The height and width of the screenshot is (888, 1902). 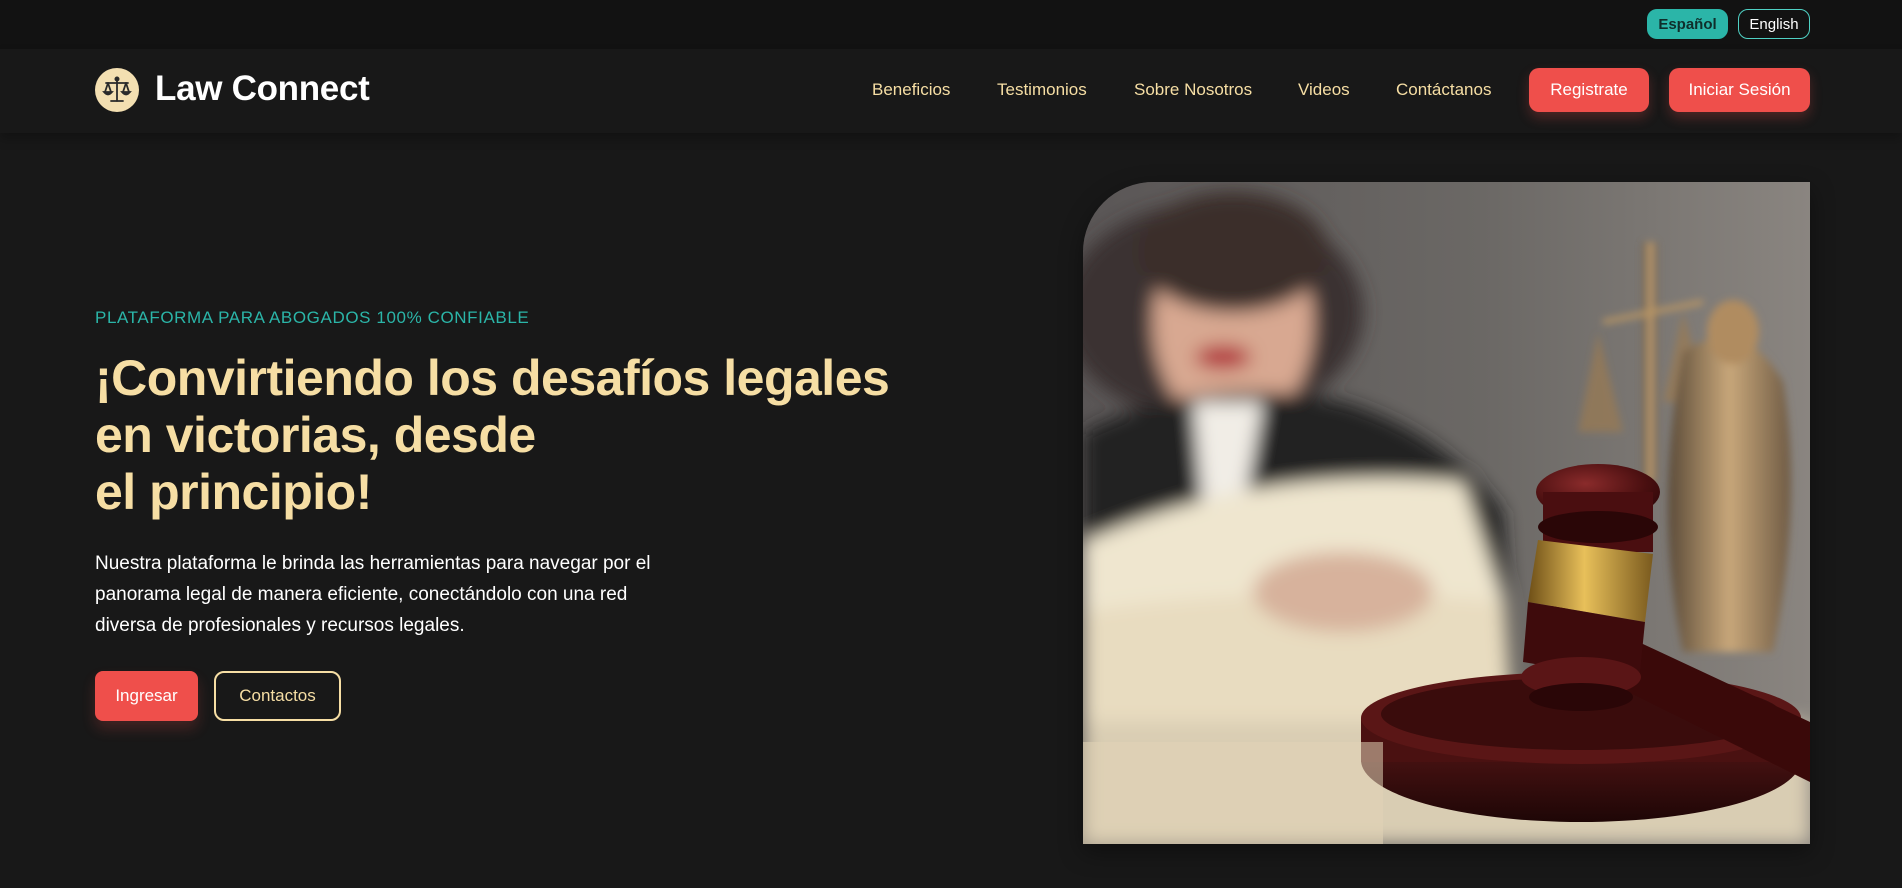 What do you see at coordinates (262, 89) in the screenshot?
I see `brand-name: Law Connect` at bounding box center [262, 89].